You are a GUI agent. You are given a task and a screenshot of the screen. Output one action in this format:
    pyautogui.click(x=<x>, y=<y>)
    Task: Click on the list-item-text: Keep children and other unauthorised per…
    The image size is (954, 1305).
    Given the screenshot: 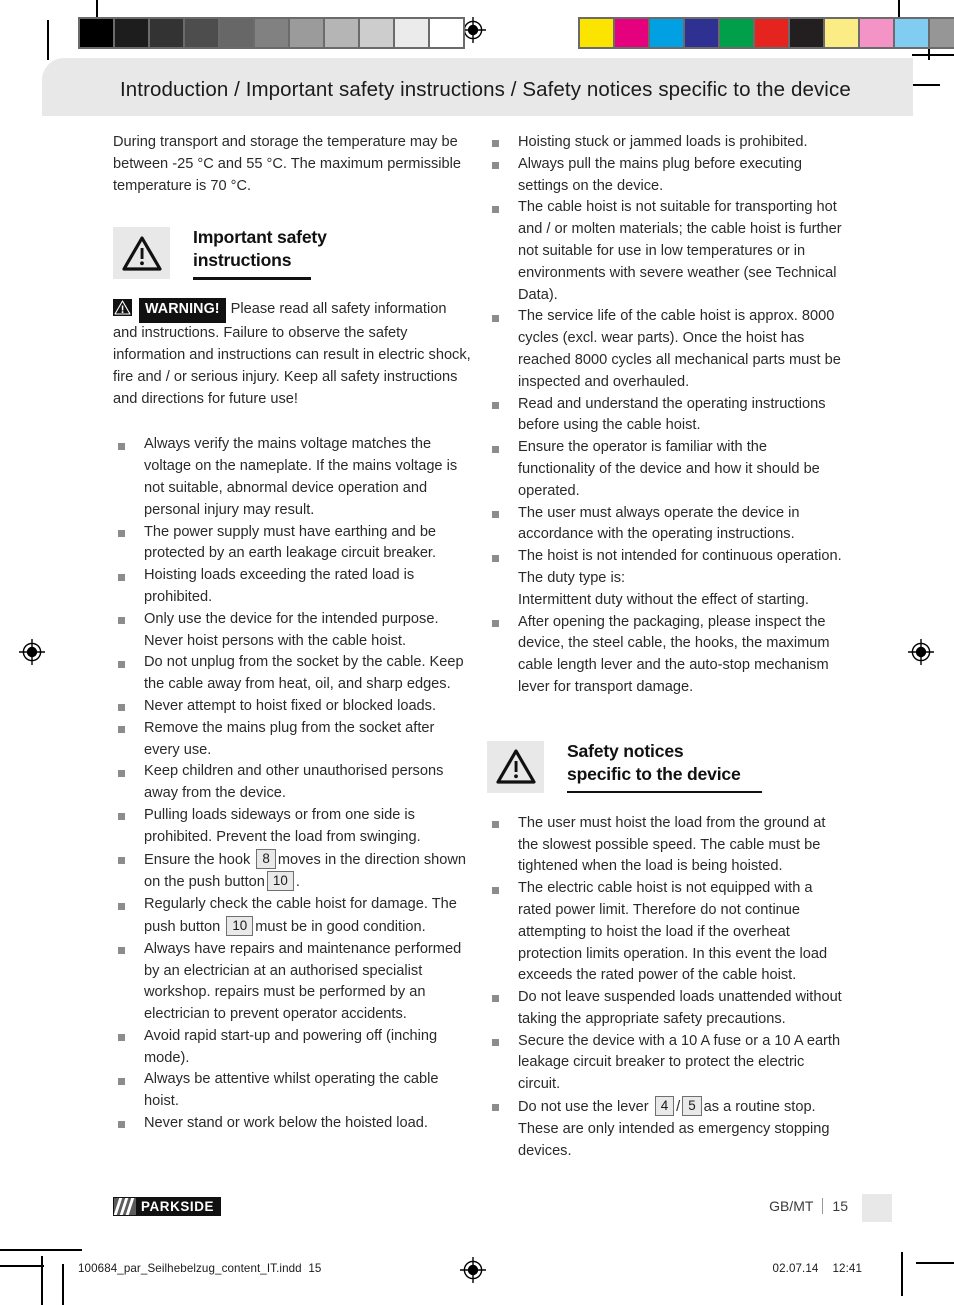 What is the action you would take?
    pyautogui.click(x=294, y=782)
    